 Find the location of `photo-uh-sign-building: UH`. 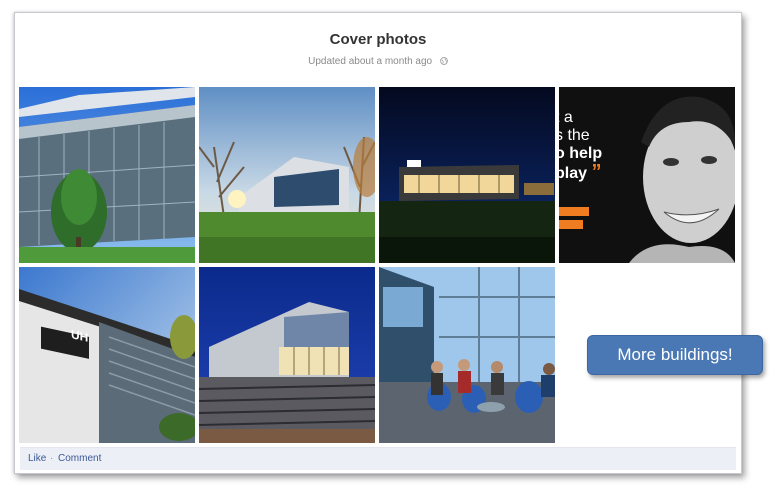

photo-uh-sign-building: UH is located at coordinates (107, 355).